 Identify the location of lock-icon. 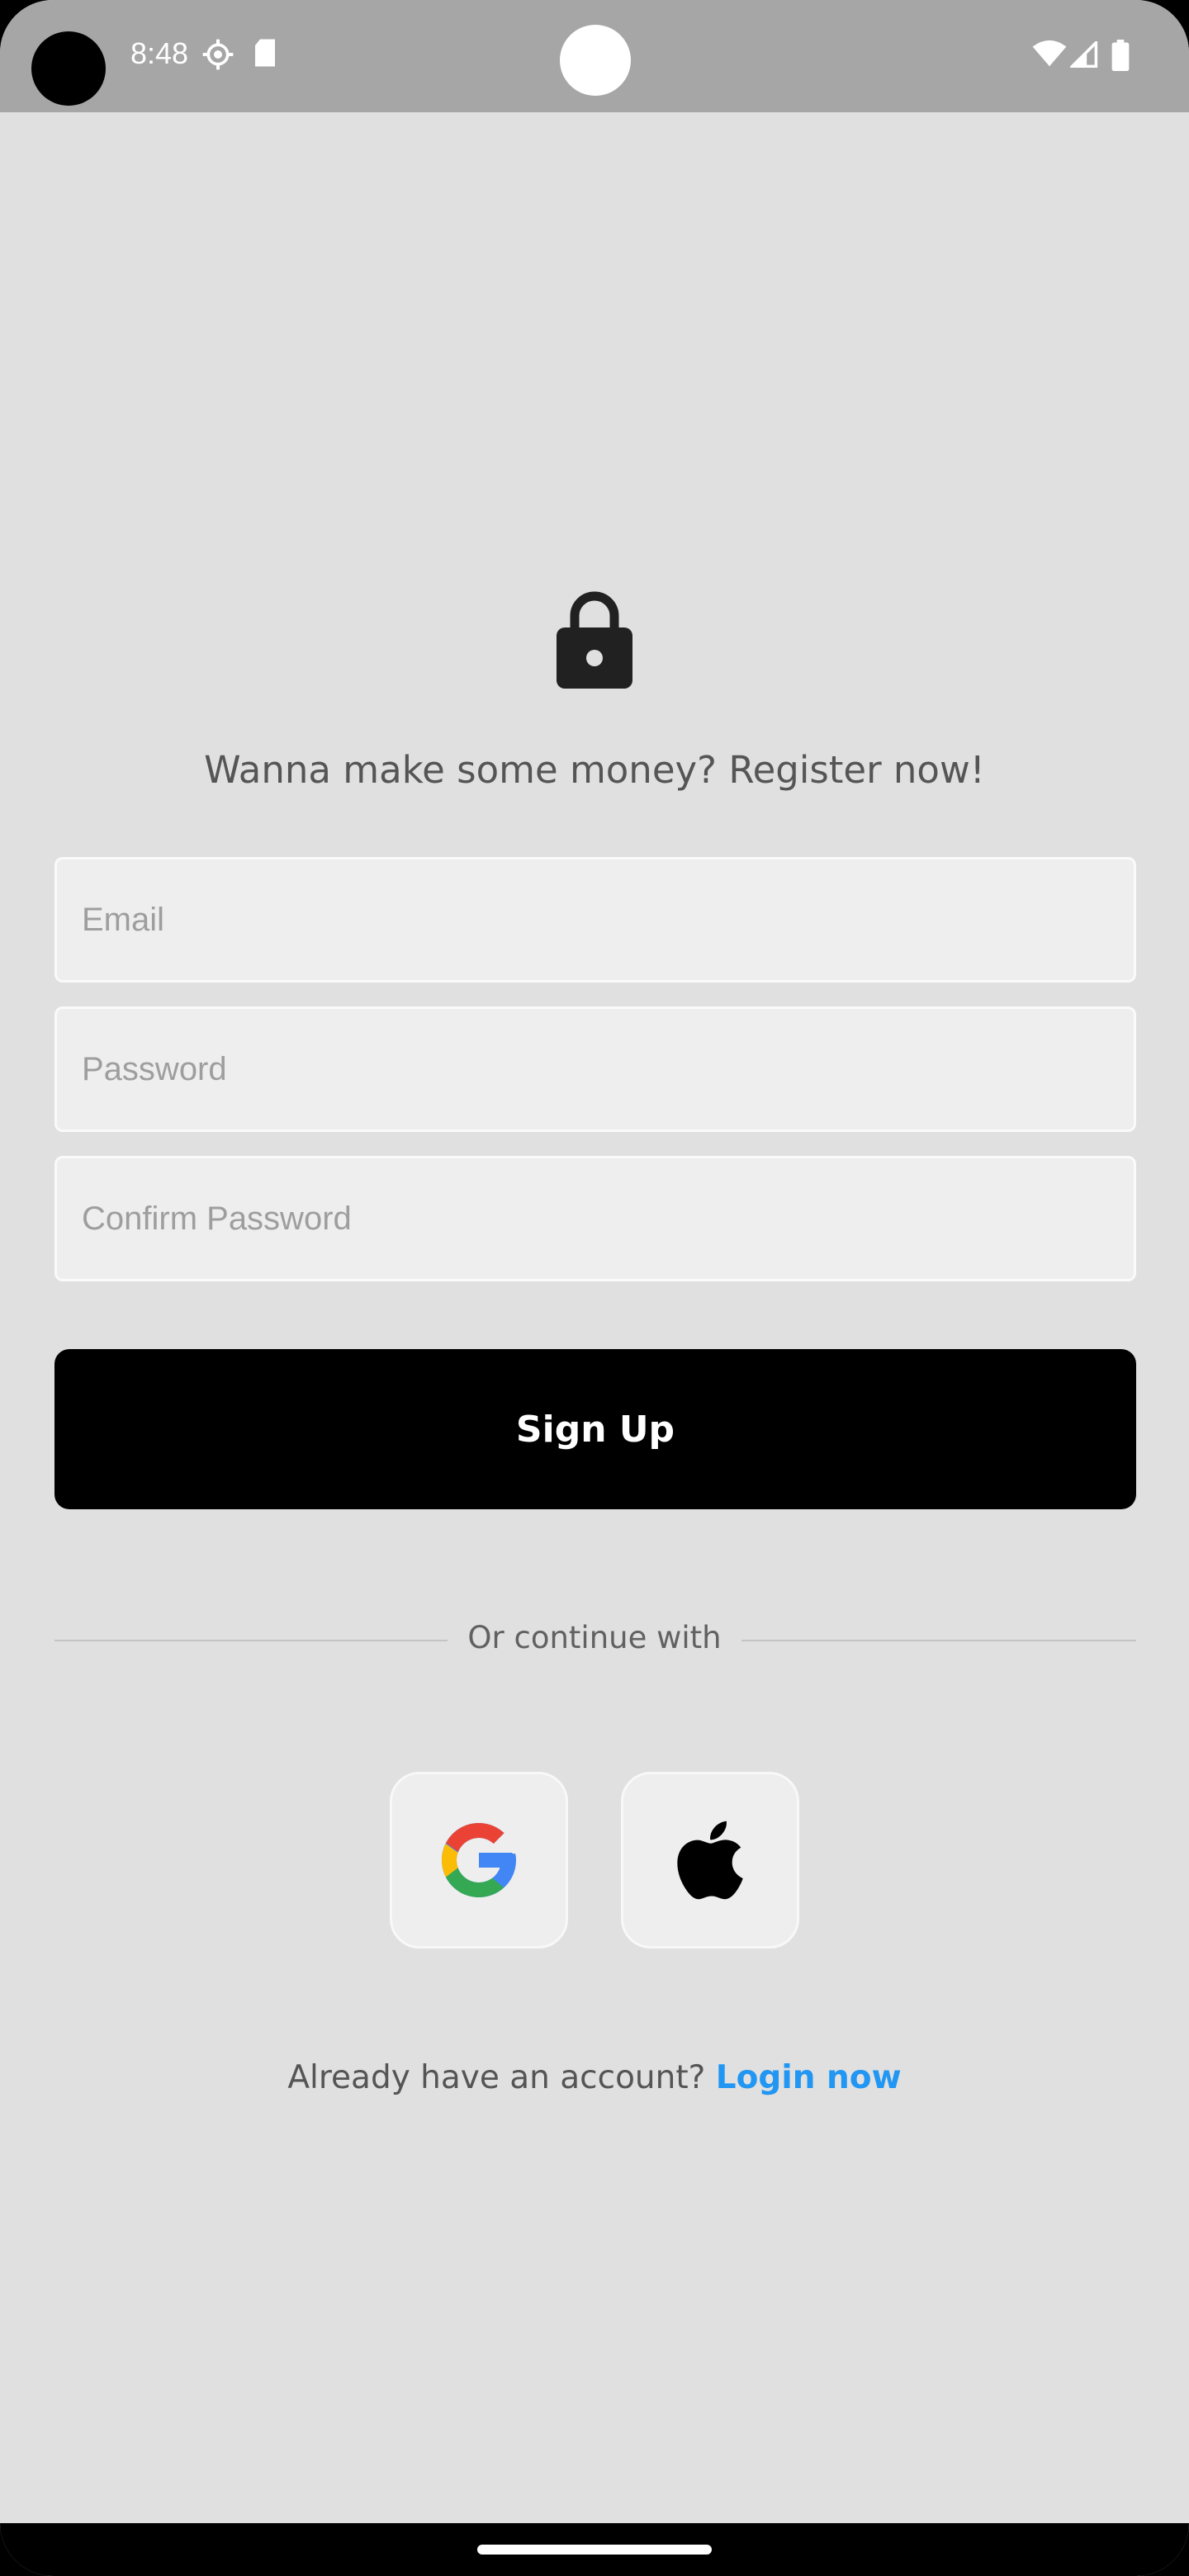
(594, 639).